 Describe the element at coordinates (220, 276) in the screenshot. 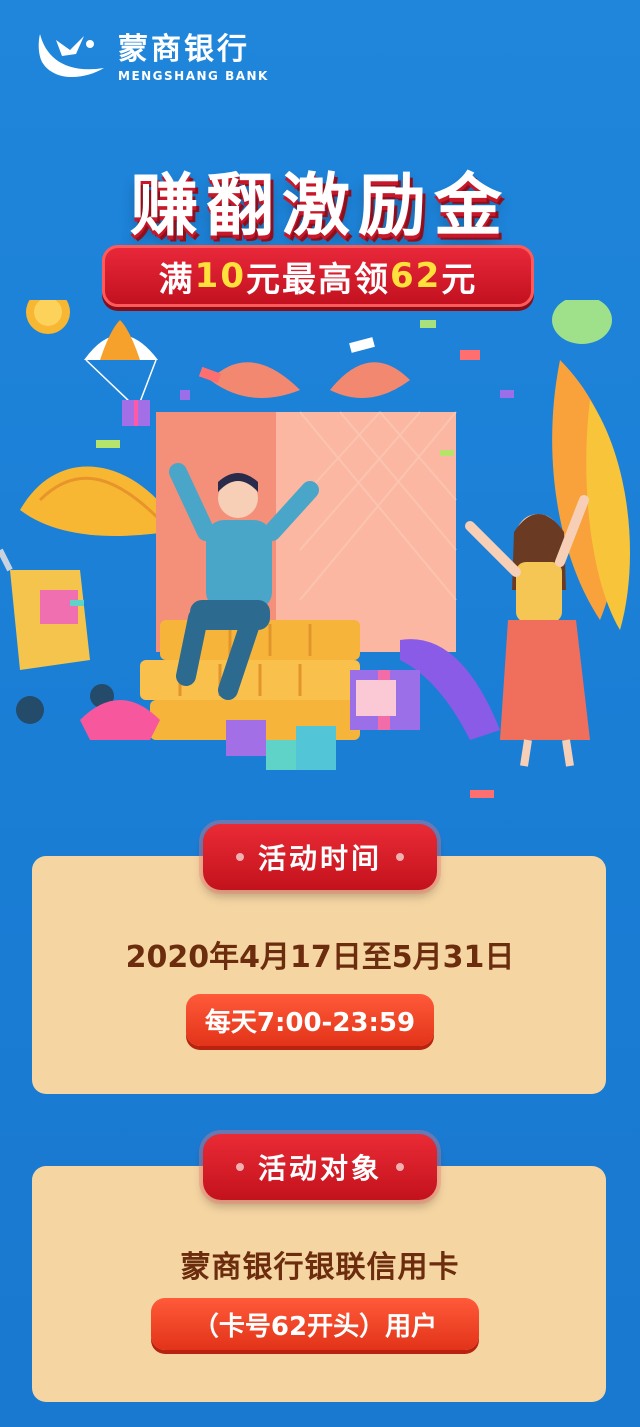

I see `subtitle-amount-min: 10` at that location.